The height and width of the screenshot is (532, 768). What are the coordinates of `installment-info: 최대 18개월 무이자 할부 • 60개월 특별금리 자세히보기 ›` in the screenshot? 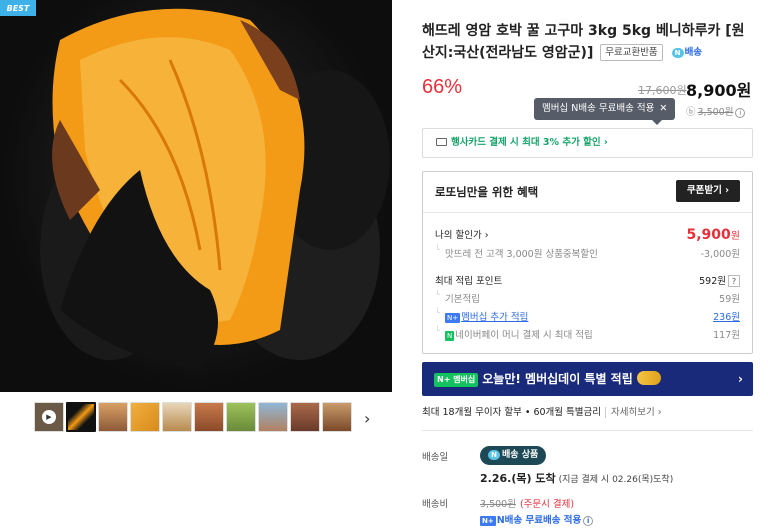 It's located at (542, 411).